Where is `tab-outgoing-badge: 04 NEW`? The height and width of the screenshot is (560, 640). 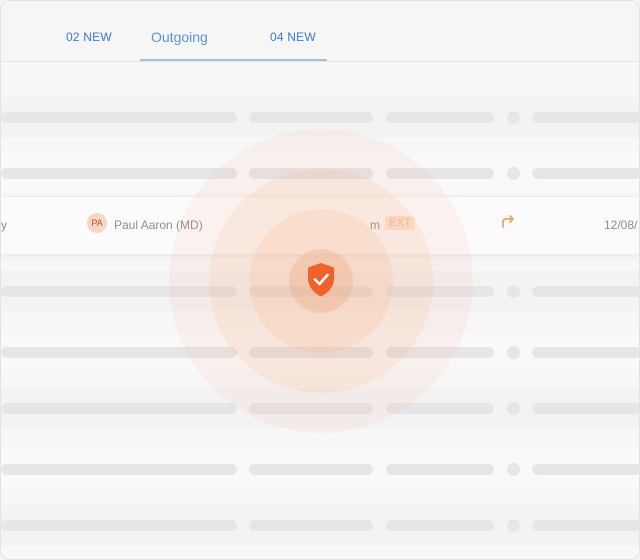 tab-outgoing-badge: 04 NEW is located at coordinates (293, 37).